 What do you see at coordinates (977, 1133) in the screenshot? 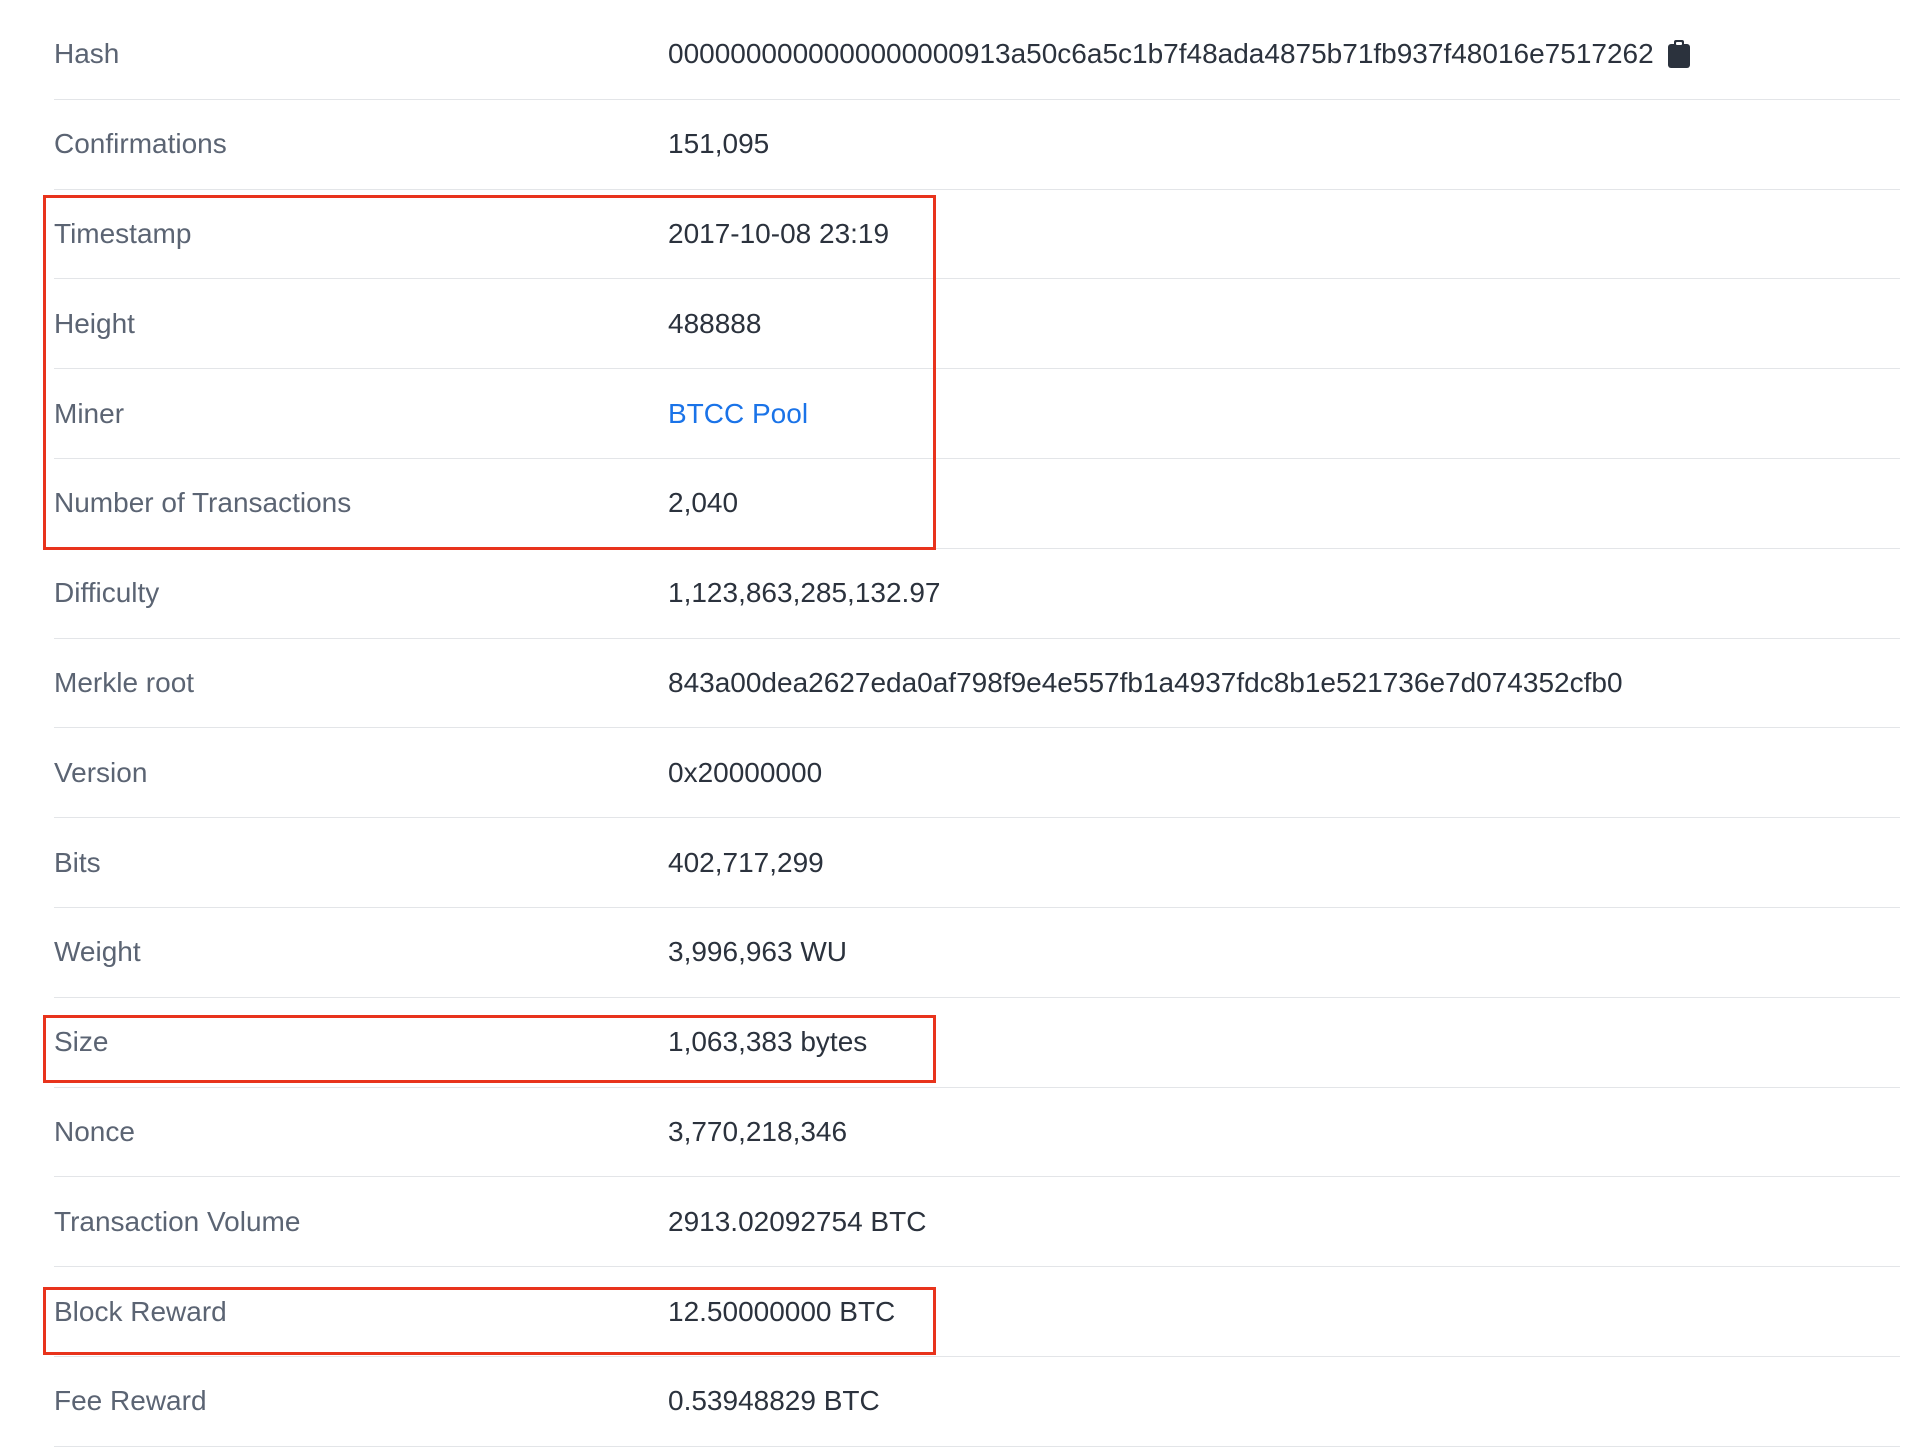
I see `row-nonce: Nonce 3,770,218,346` at bounding box center [977, 1133].